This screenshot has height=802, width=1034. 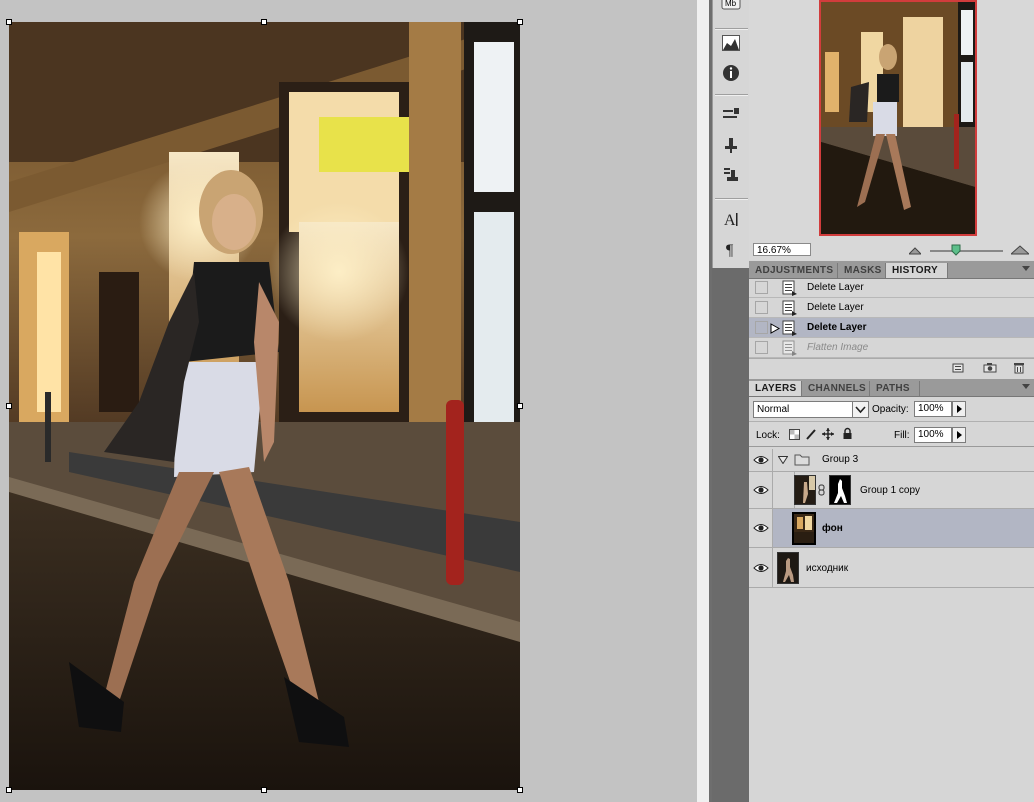 What do you see at coordinates (703, 401) in the screenshot?
I see `workspace-divider` at bounding box center [703, 401].